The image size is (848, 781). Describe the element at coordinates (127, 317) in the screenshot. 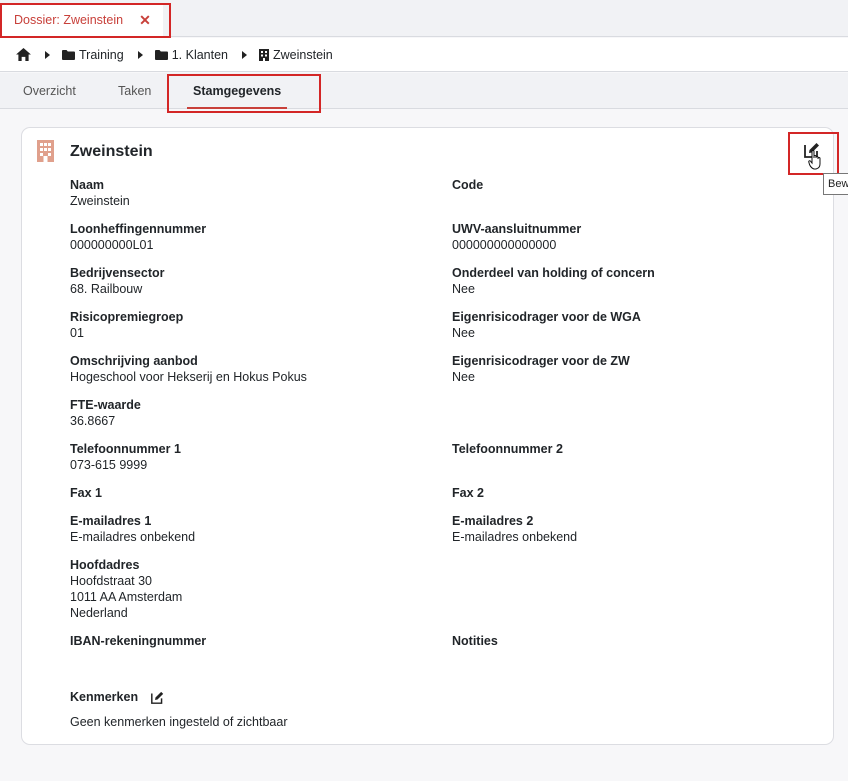

I see `field-label: Risicopremiegroep` at that location.